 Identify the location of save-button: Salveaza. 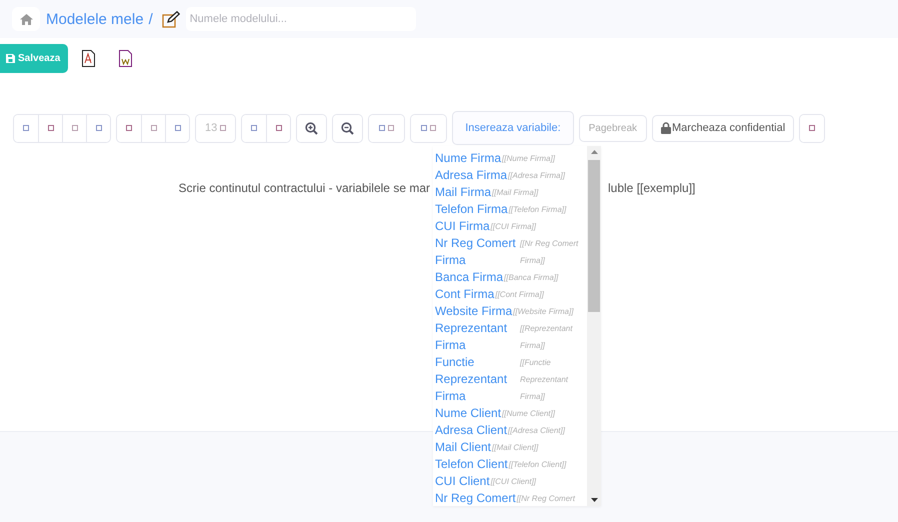
(34, 58).